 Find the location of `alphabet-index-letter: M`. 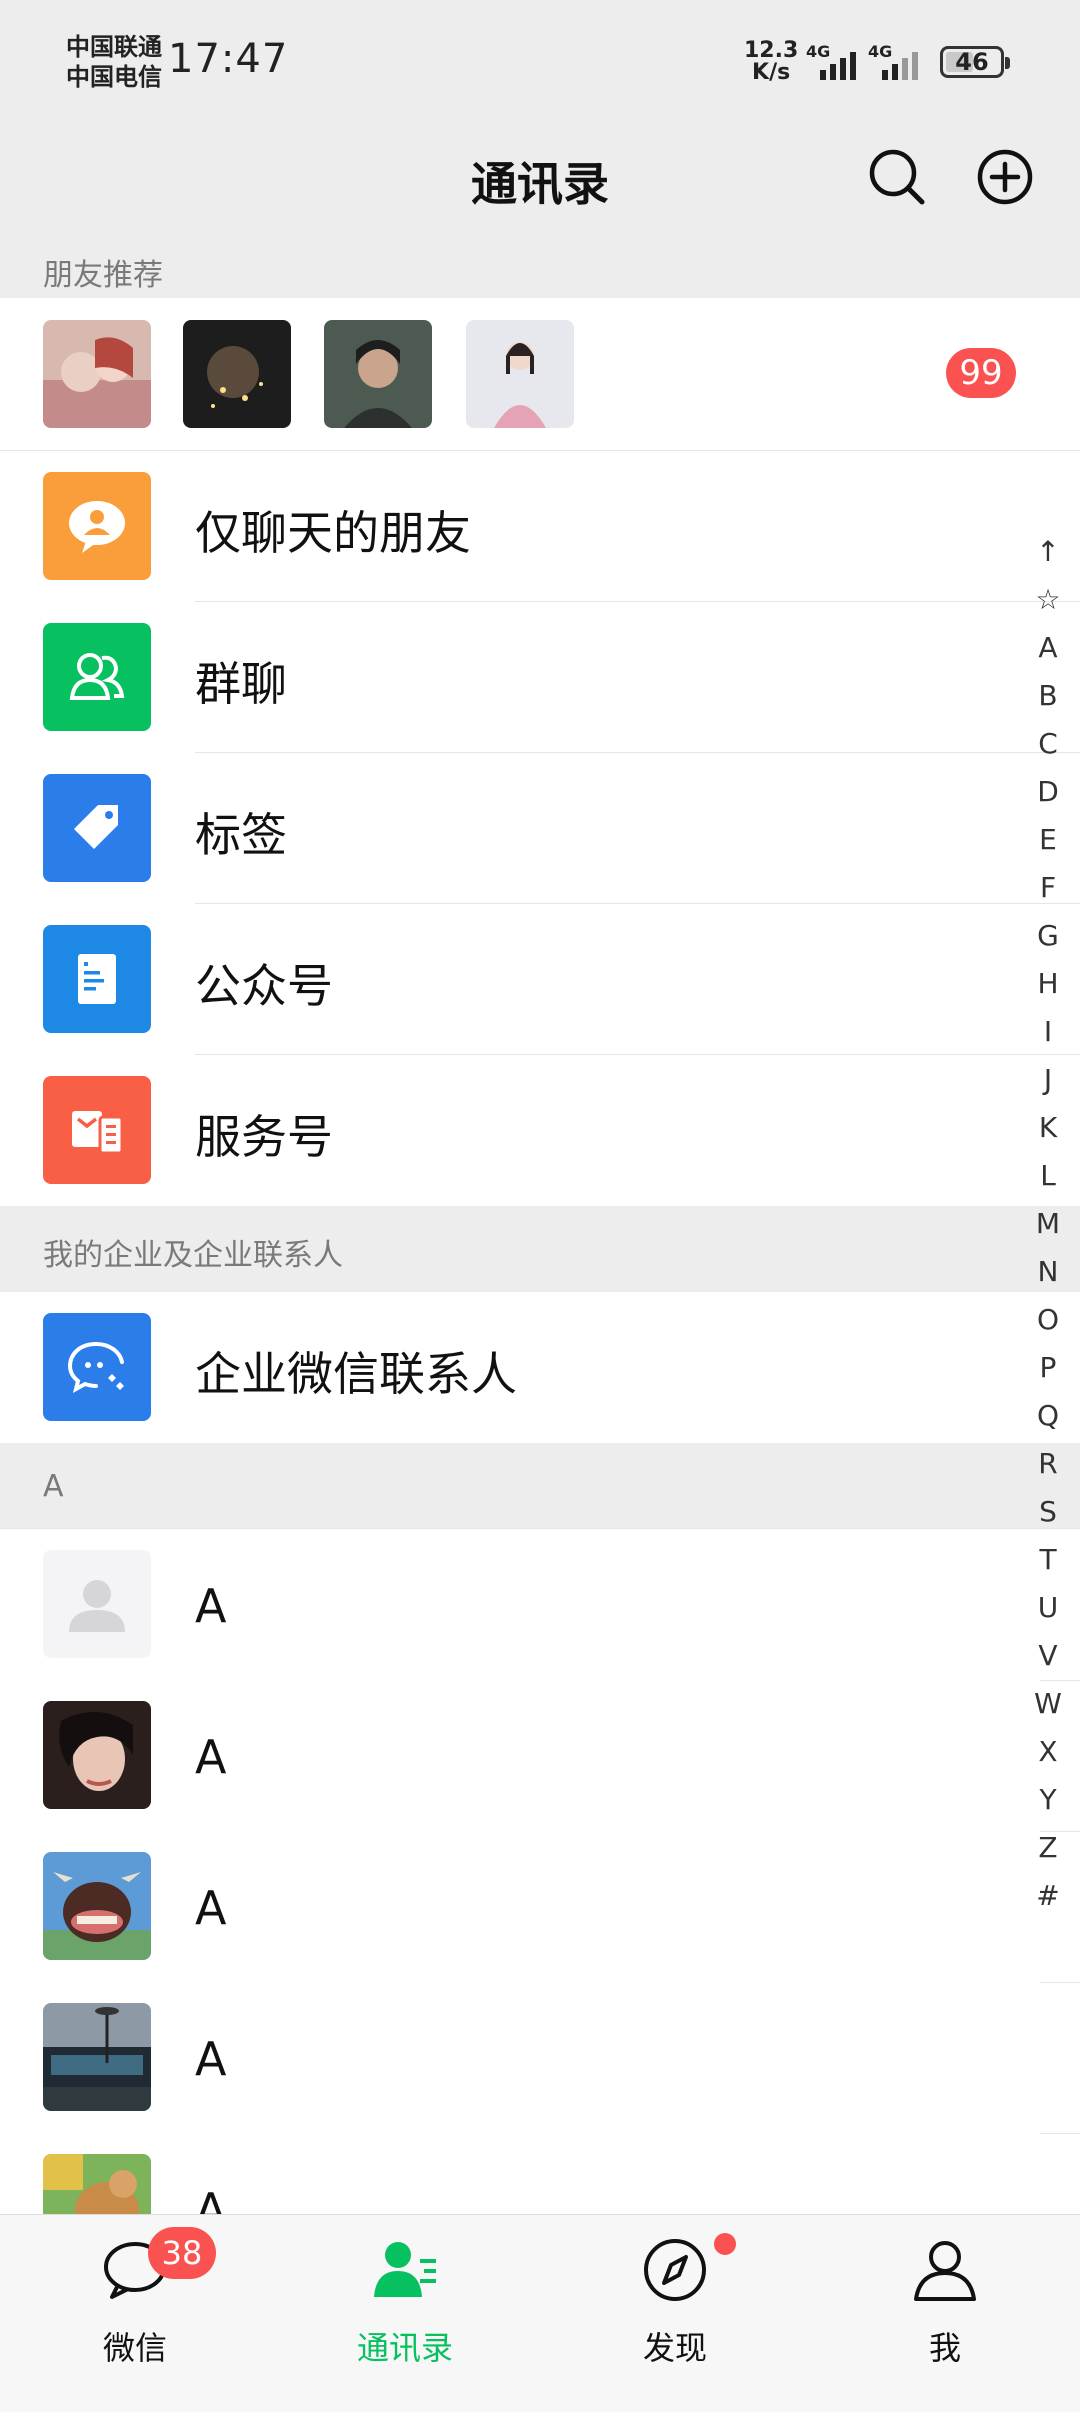

alphabet-index-letter: M is located at coordinates (1048, 1224).